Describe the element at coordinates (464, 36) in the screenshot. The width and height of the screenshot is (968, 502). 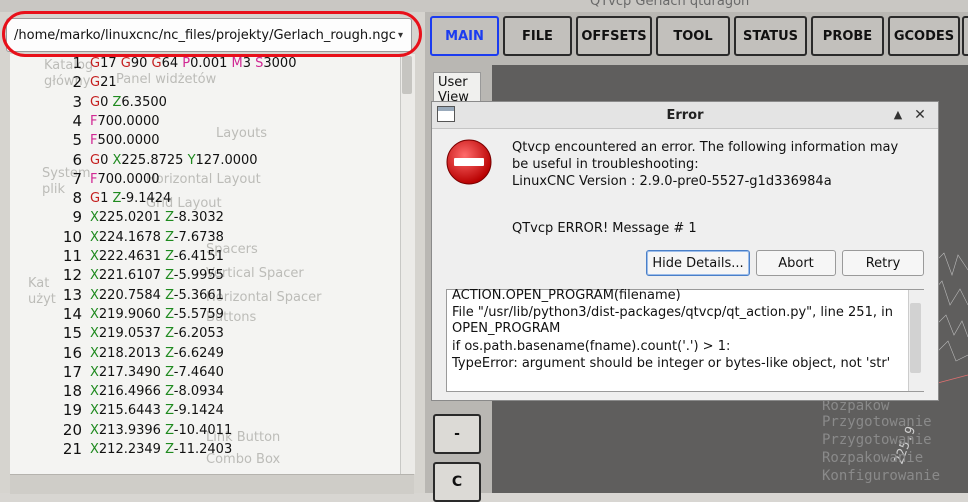
I see `tab-main: MAIN` at that location.